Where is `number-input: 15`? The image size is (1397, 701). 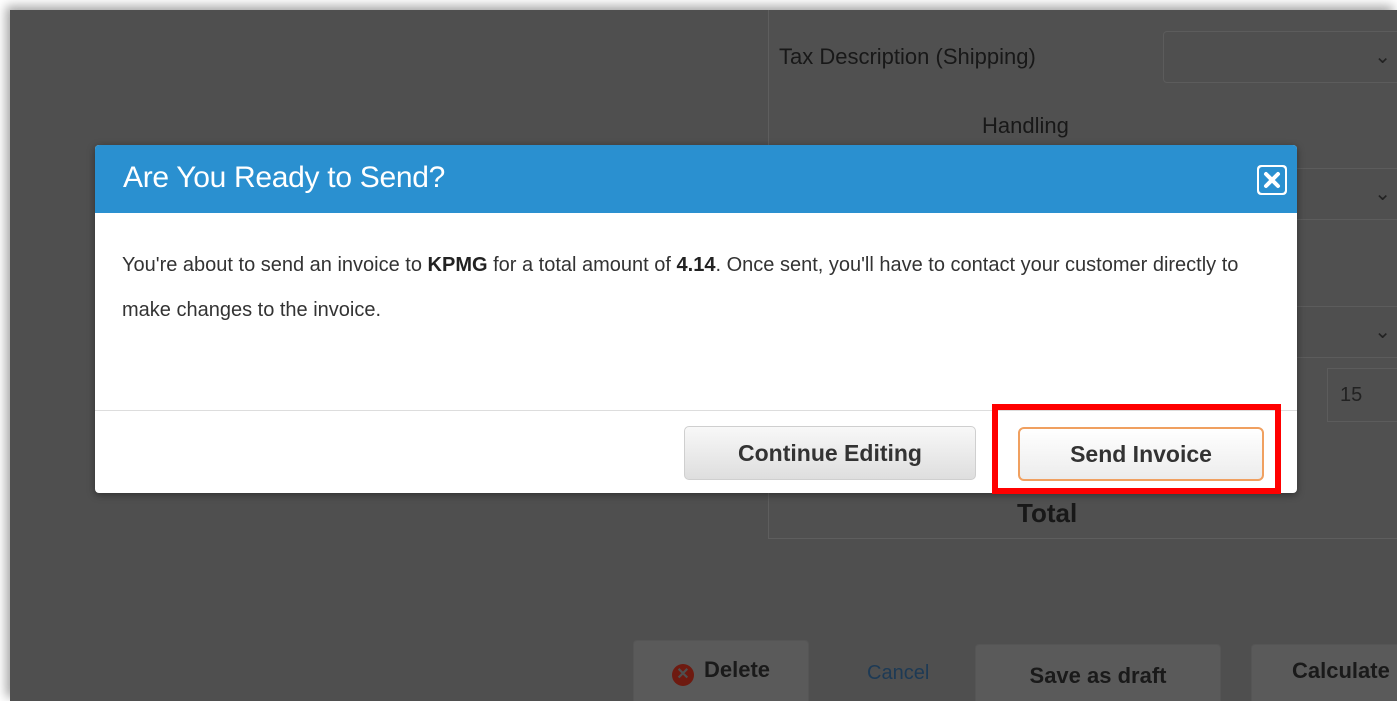
number-input: 15 is located at coordinates (1362, 395).